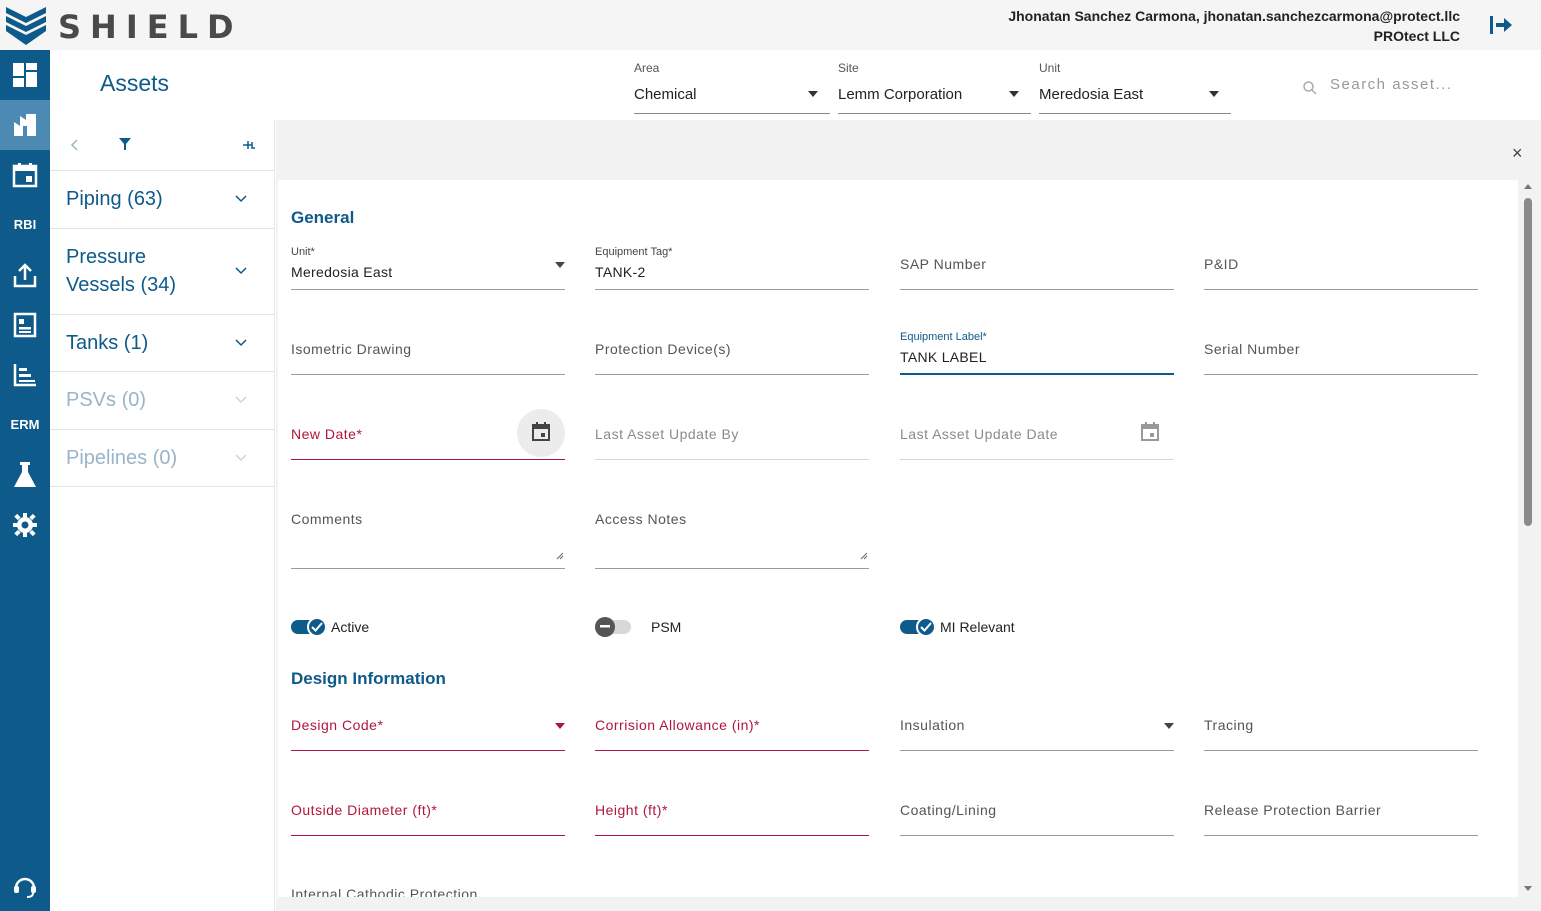 Image resolution: width=1541 pixels, height=911 pixels. I want to click on insulation-field: Insulation, so click(1037, 726).